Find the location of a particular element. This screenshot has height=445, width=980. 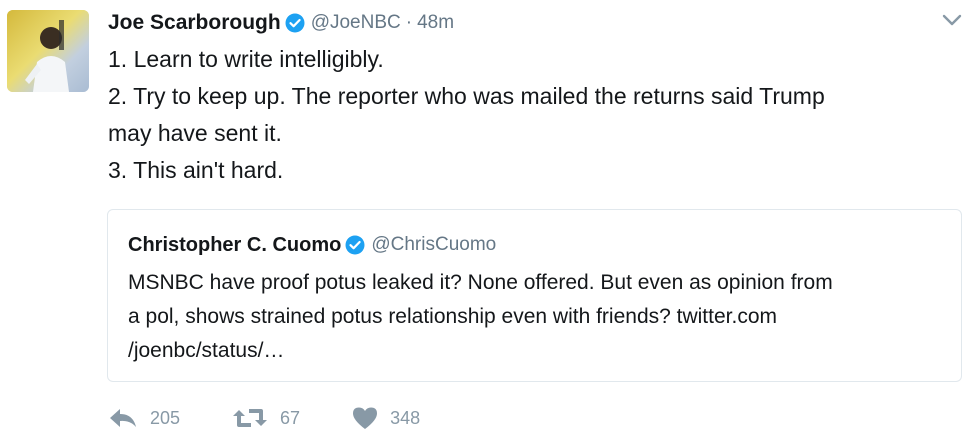

tweet-text-line: 3. This ain't hard. is located at coordinates (196, 170).